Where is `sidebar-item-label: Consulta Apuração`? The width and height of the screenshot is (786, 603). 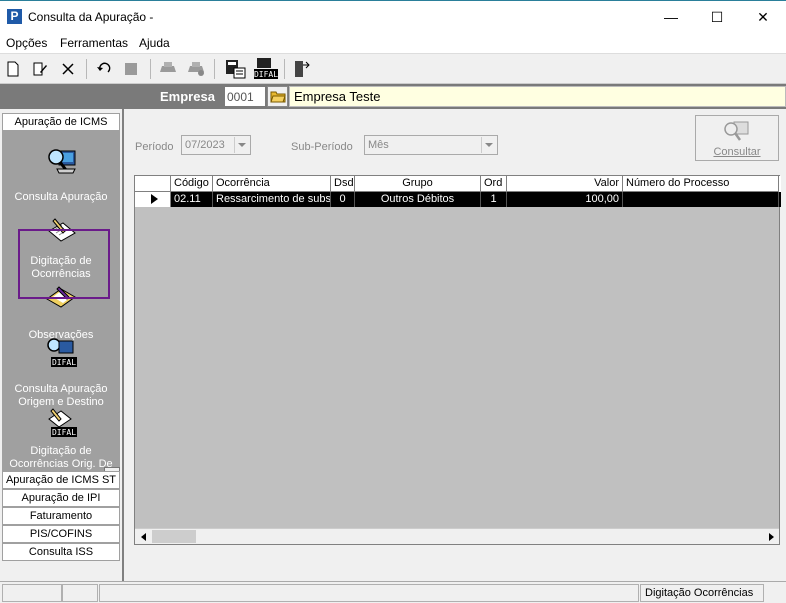 sidebar-item-label: Consulta Apuração is located at coordinates (61, 197).